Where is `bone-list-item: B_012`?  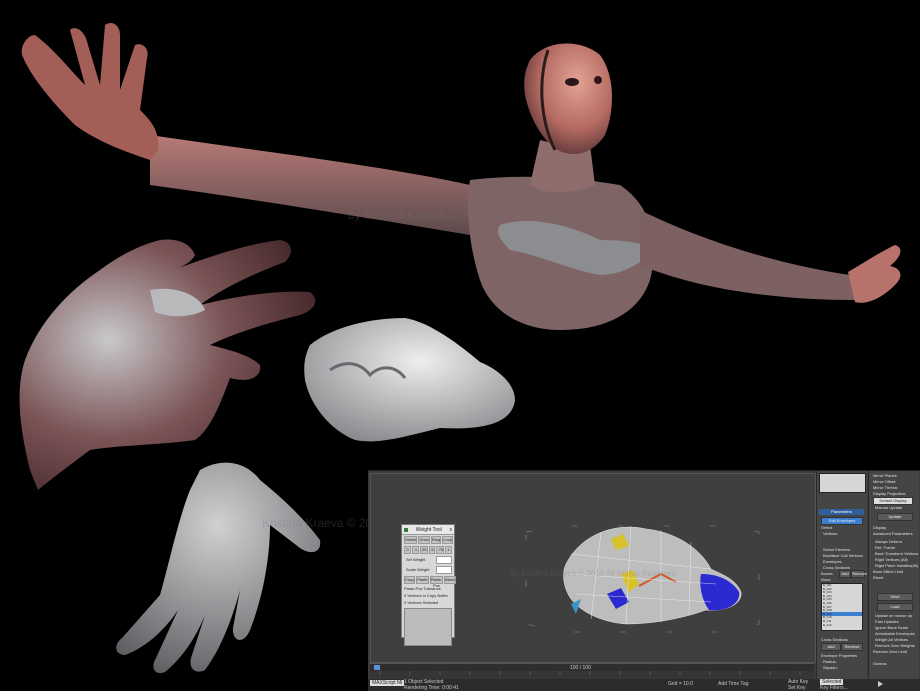
bone-list-item: B_012 is located at coordinates (827, 625).